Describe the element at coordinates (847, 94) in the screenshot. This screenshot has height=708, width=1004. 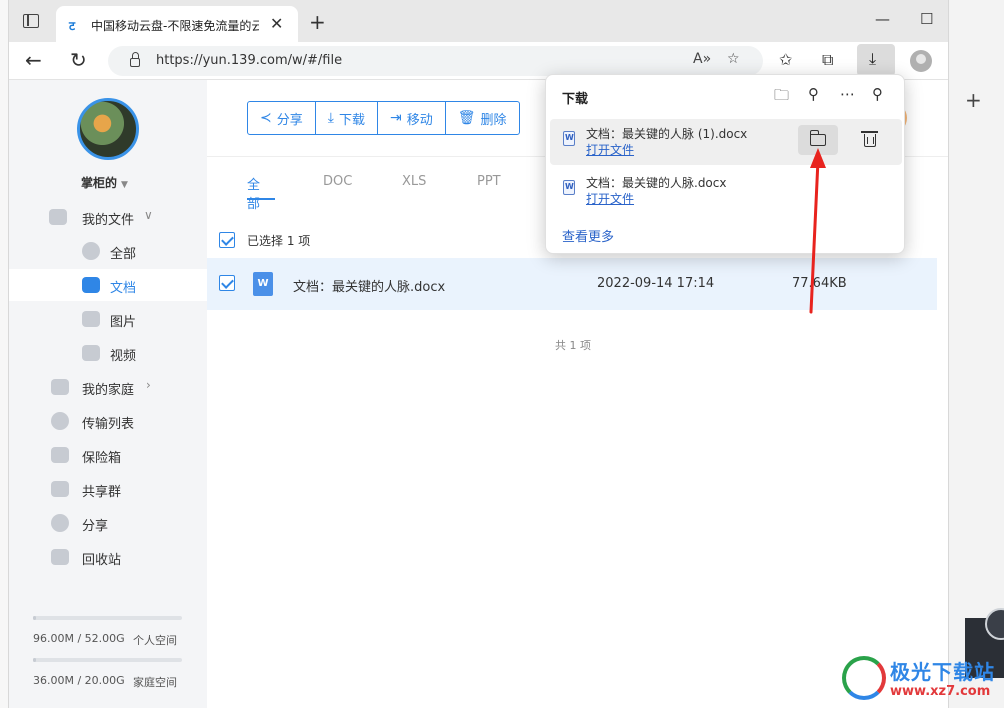
I see `more-options-icon: ⋯` at that location.